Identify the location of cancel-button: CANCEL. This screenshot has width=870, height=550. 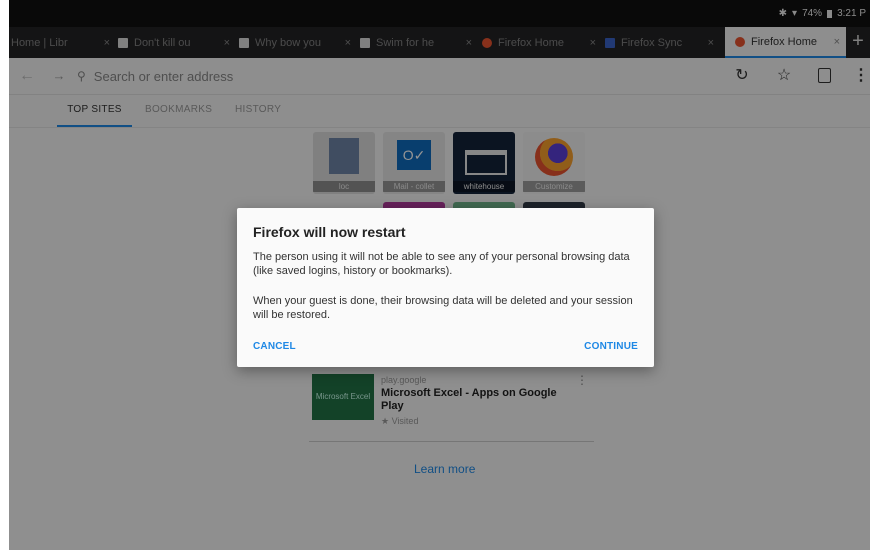
(274, 346).